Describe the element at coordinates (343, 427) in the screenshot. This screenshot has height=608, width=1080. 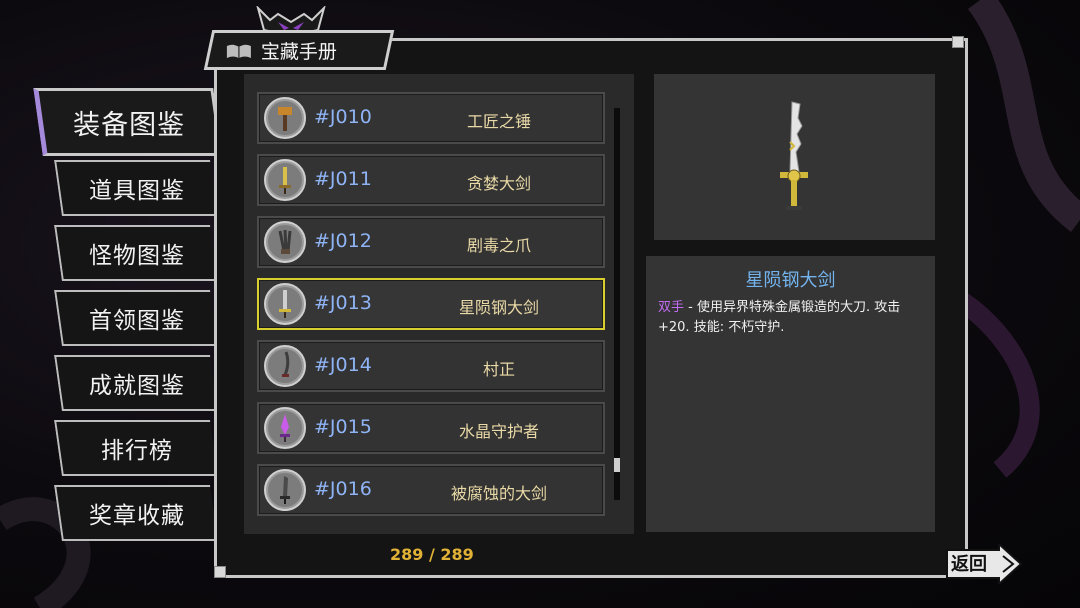
I see `item-code: #J015` at that location.